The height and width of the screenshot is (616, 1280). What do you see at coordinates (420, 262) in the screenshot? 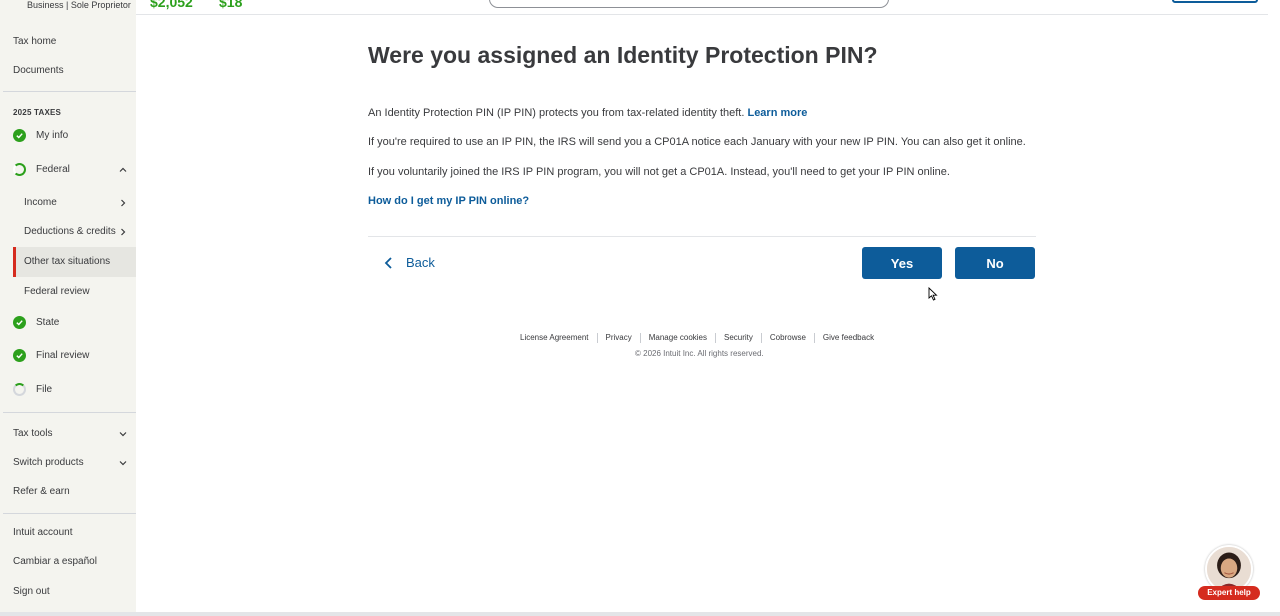
I see `back-label: Back` at bounding box center [420, 262].